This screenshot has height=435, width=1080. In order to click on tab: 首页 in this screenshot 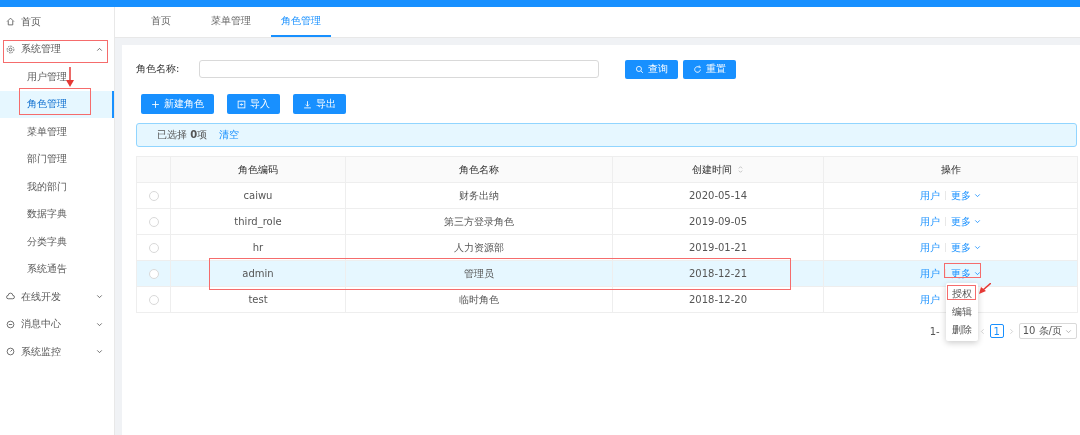, I will do `click(161, 22)`.